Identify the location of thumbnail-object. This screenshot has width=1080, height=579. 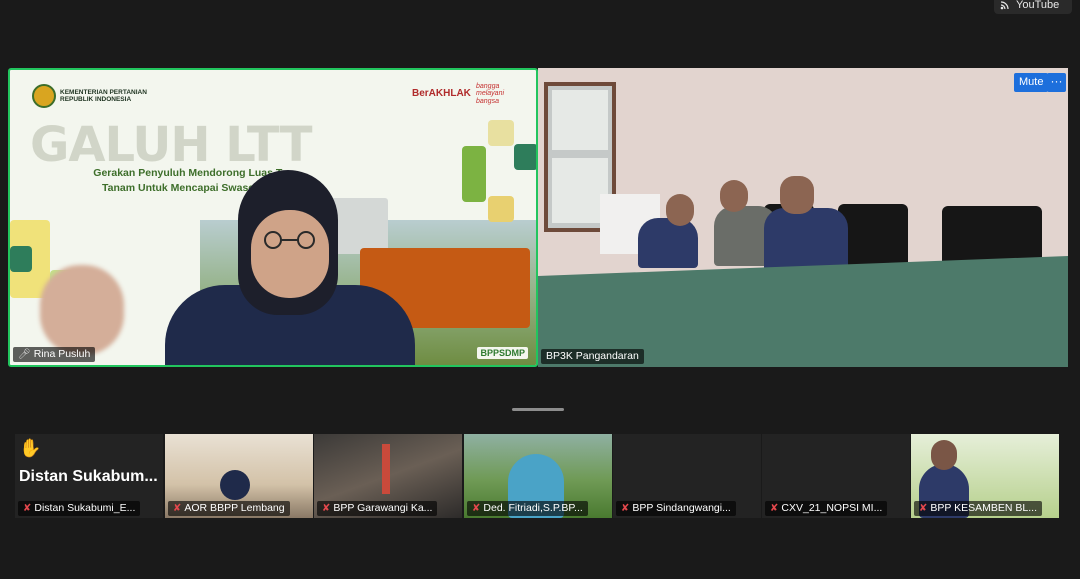
(386, 469).